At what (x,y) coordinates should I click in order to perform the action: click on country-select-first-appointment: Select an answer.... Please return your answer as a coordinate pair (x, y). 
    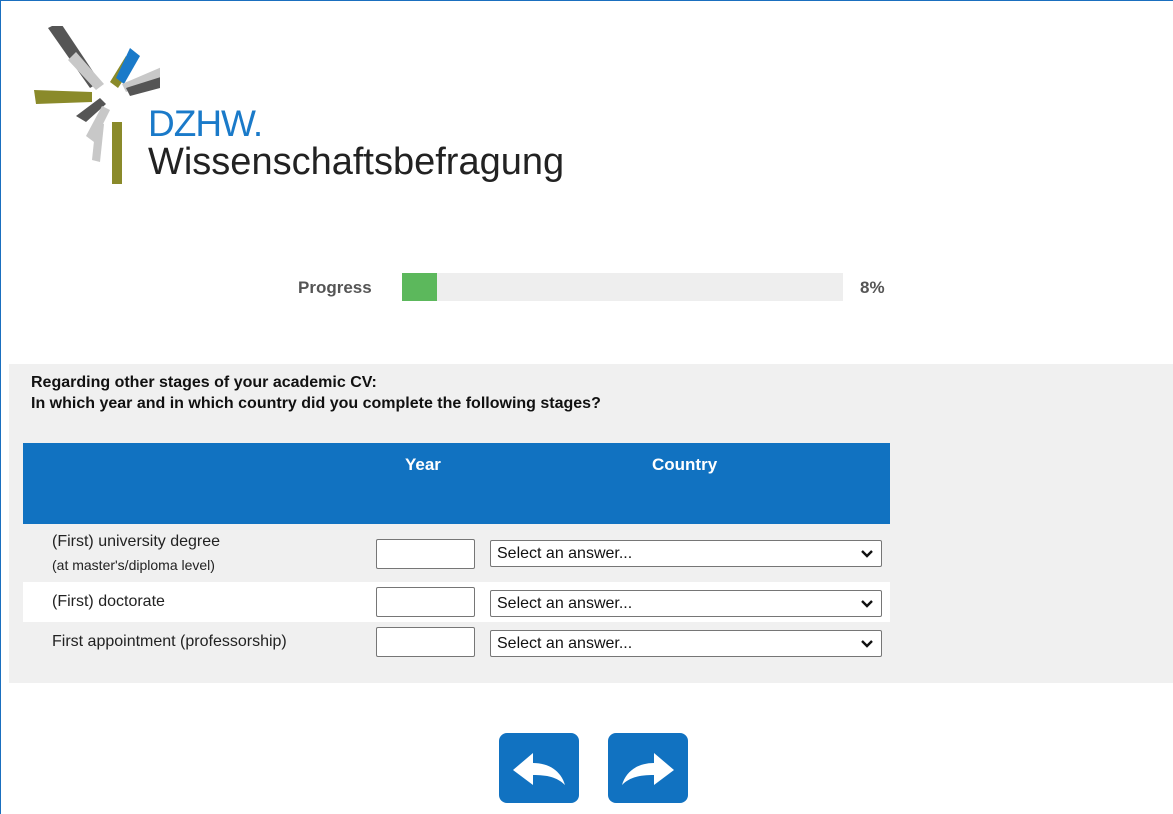
    Looking at the image, I should click on (686, 643).